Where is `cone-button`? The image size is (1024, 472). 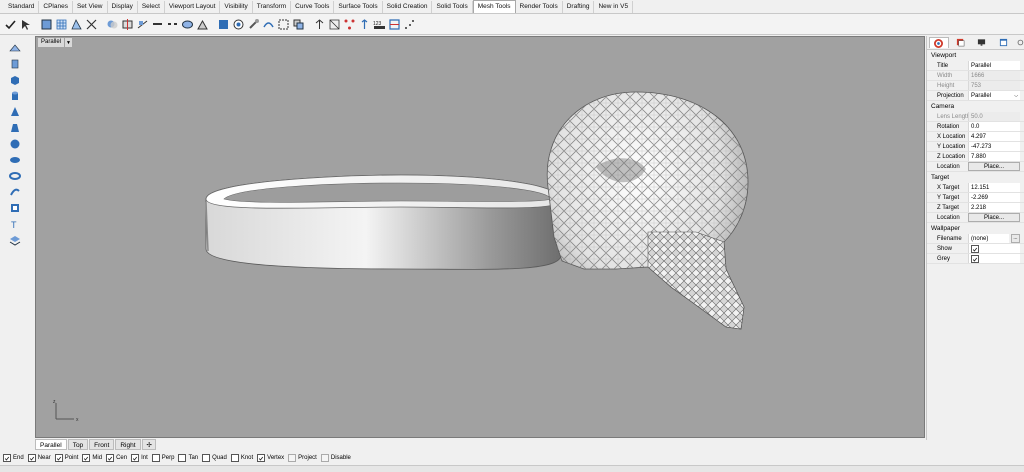
cone-button is located at coordinates (15, 112).